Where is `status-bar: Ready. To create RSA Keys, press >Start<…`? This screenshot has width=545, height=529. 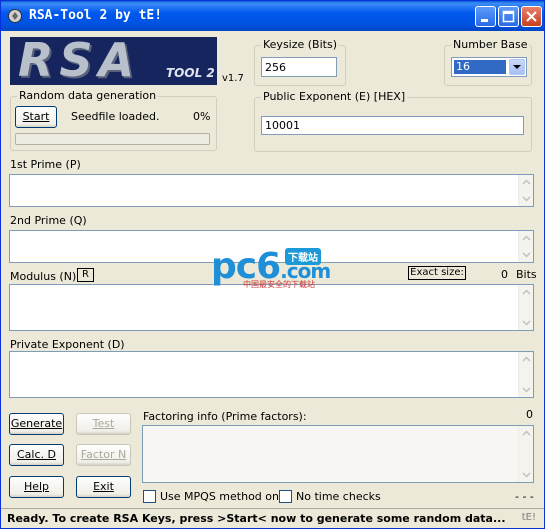
status-bar: Ready. To create RSA Keys, press >Start<… is located at coordinates (272, 518).